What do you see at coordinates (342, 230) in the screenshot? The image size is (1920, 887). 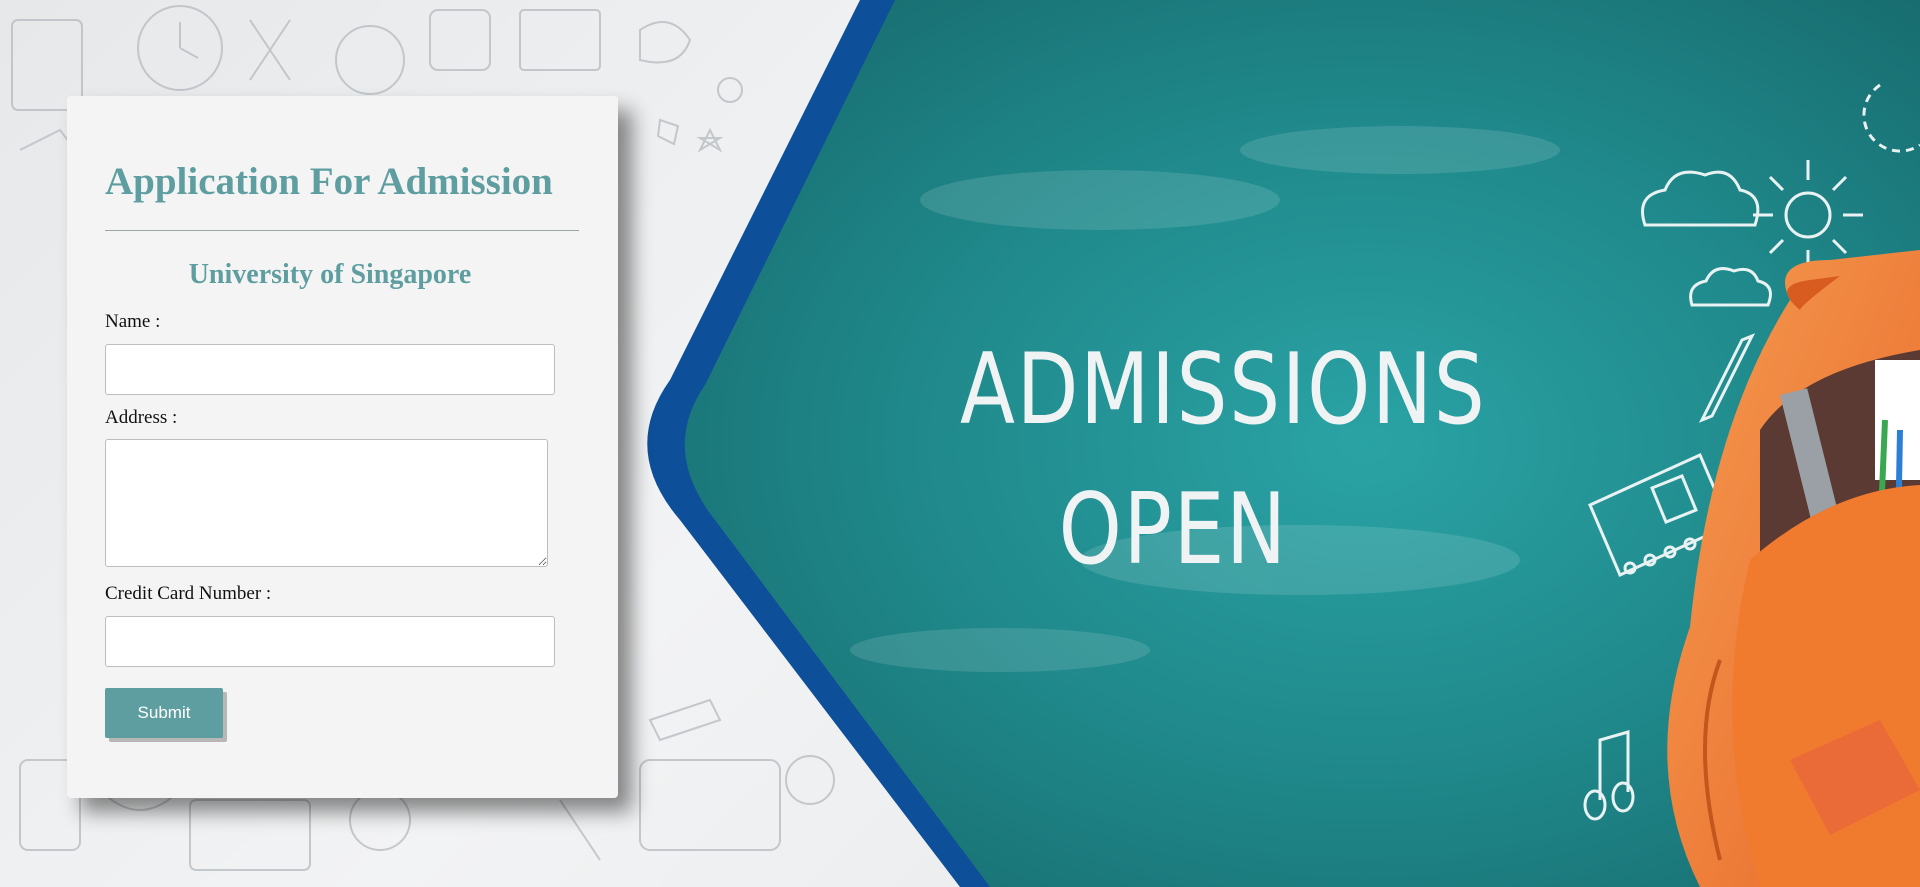 I see `title-divider` at bounding box center [342, 230].